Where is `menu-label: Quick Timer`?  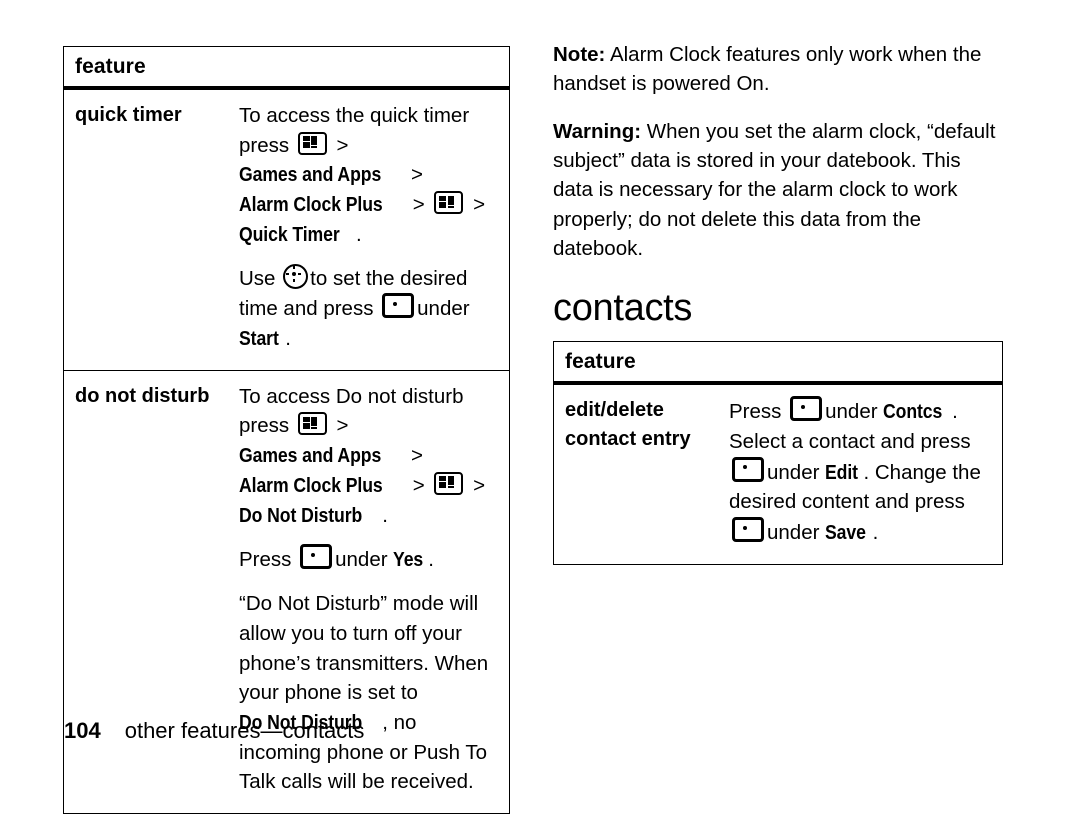
menu-label: Quick Timer is located at coordinates (289, 234).